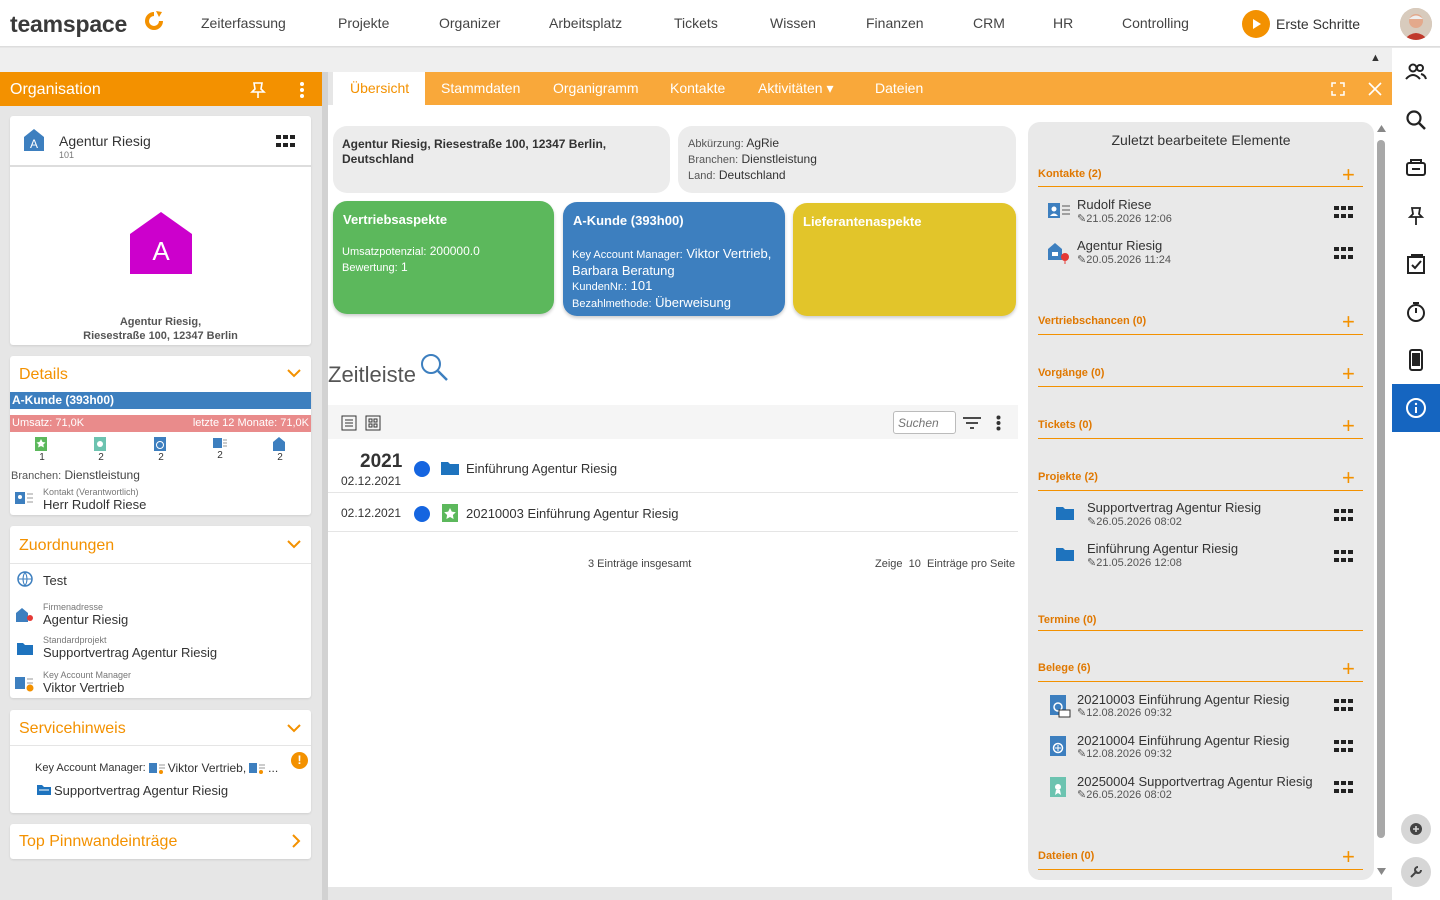 This screenshot has height=900, width=1440. I want to click on test-label: Test, so click(55, 580).